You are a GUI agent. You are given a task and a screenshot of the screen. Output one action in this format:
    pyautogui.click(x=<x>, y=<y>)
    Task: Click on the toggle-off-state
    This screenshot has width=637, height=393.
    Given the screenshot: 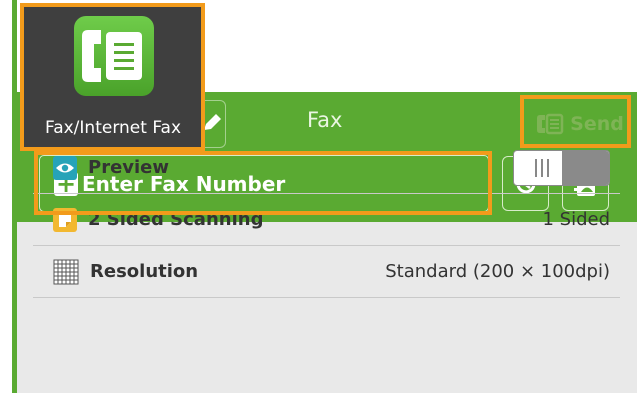 What is the action you would take?
    pyautogui.click(x=585, y=168)
    